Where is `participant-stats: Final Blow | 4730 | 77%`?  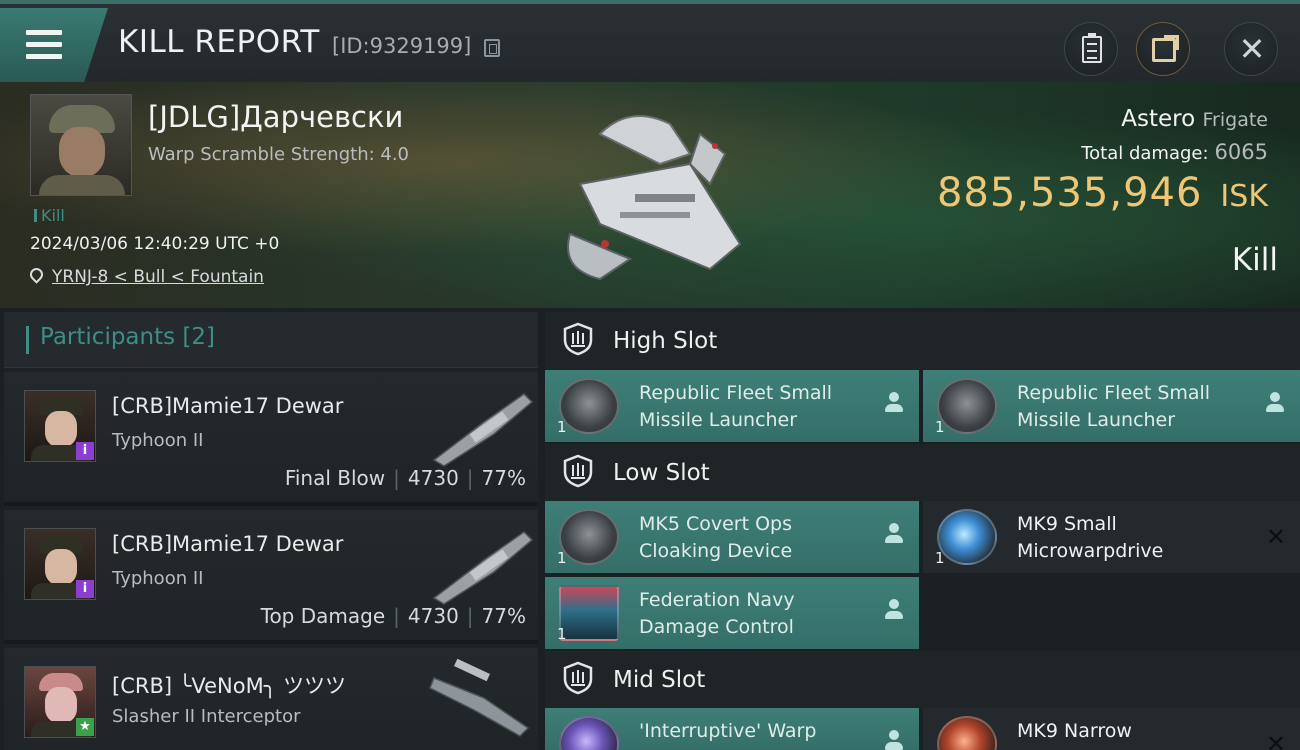
participant-stats: Final Blow | 4730 | 77% is located at coordinates (405, 478).